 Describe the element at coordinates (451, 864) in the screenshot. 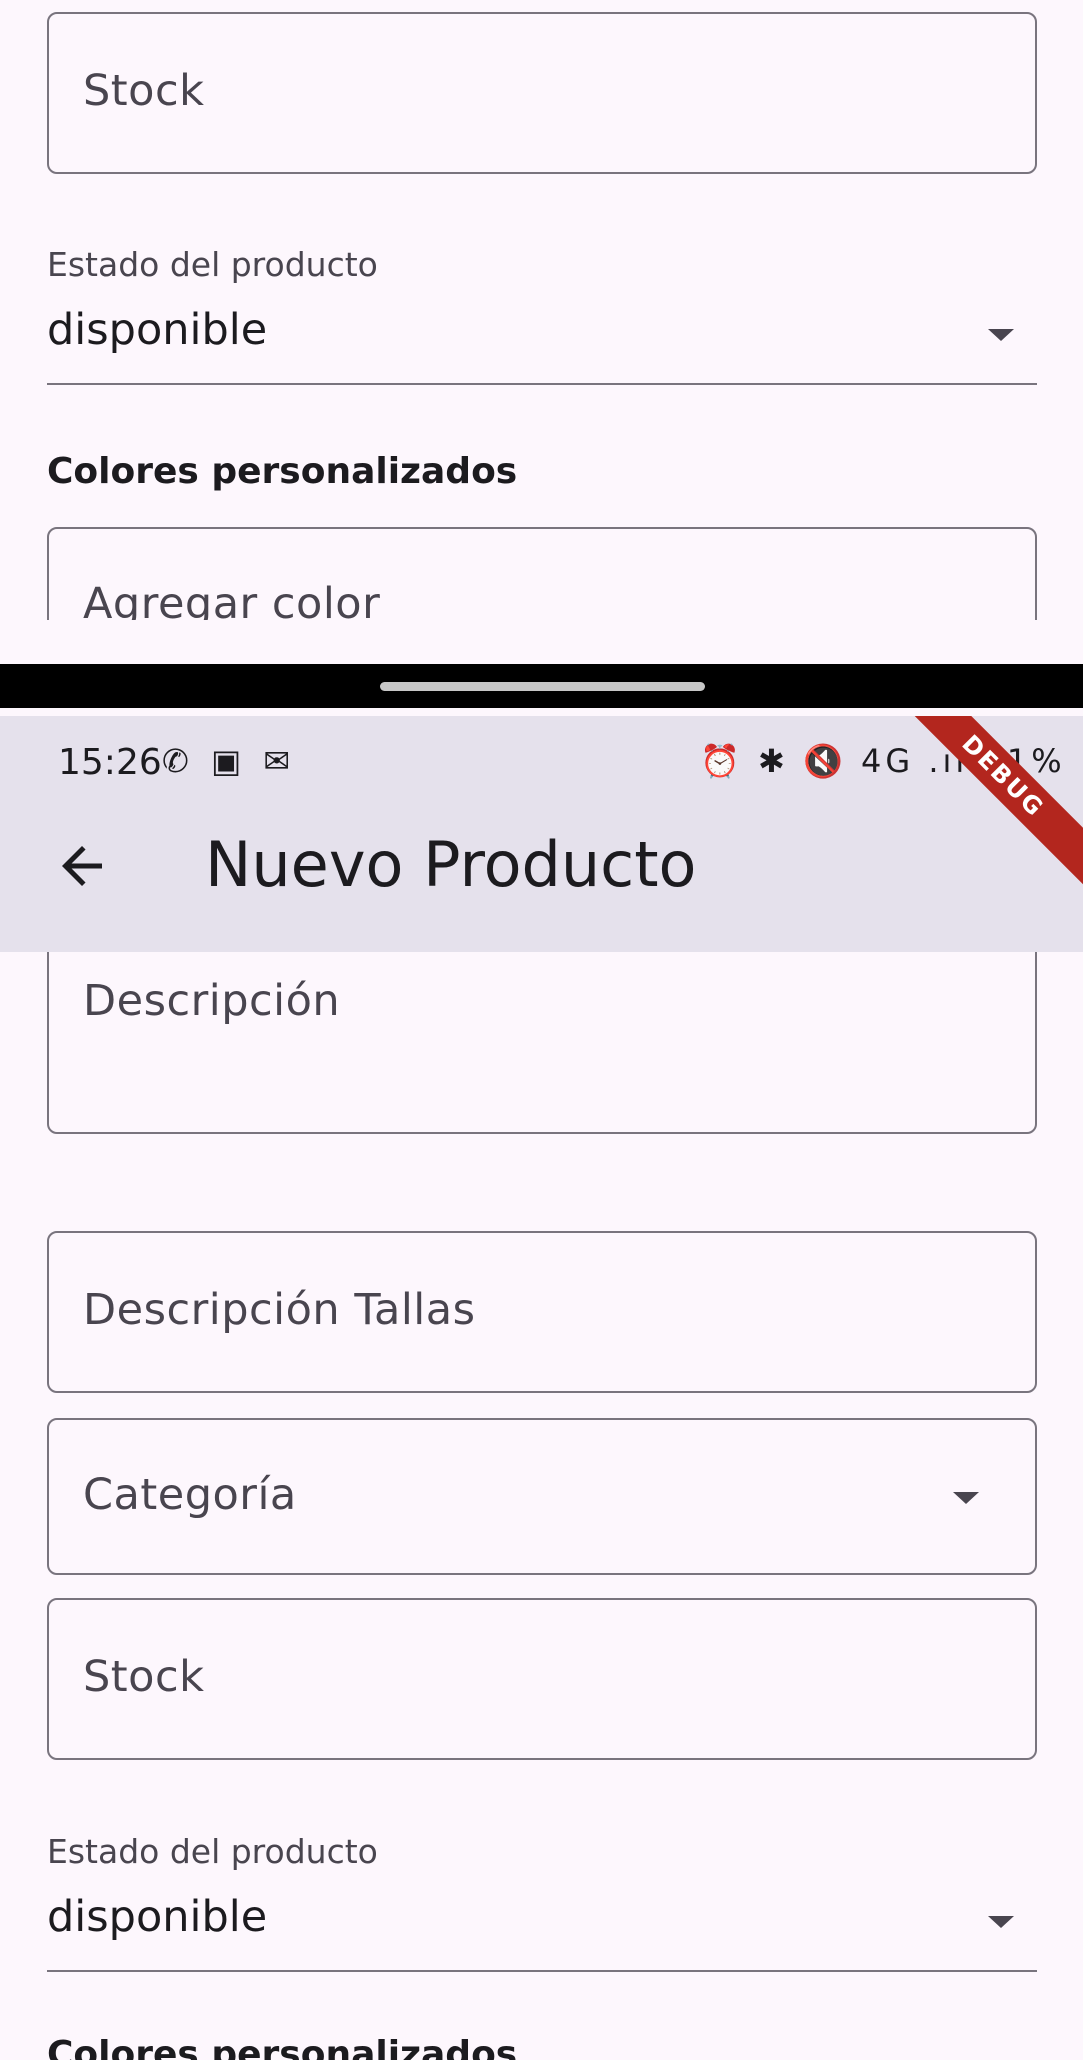

I see `page-title: Nuevo Producto` at that location.